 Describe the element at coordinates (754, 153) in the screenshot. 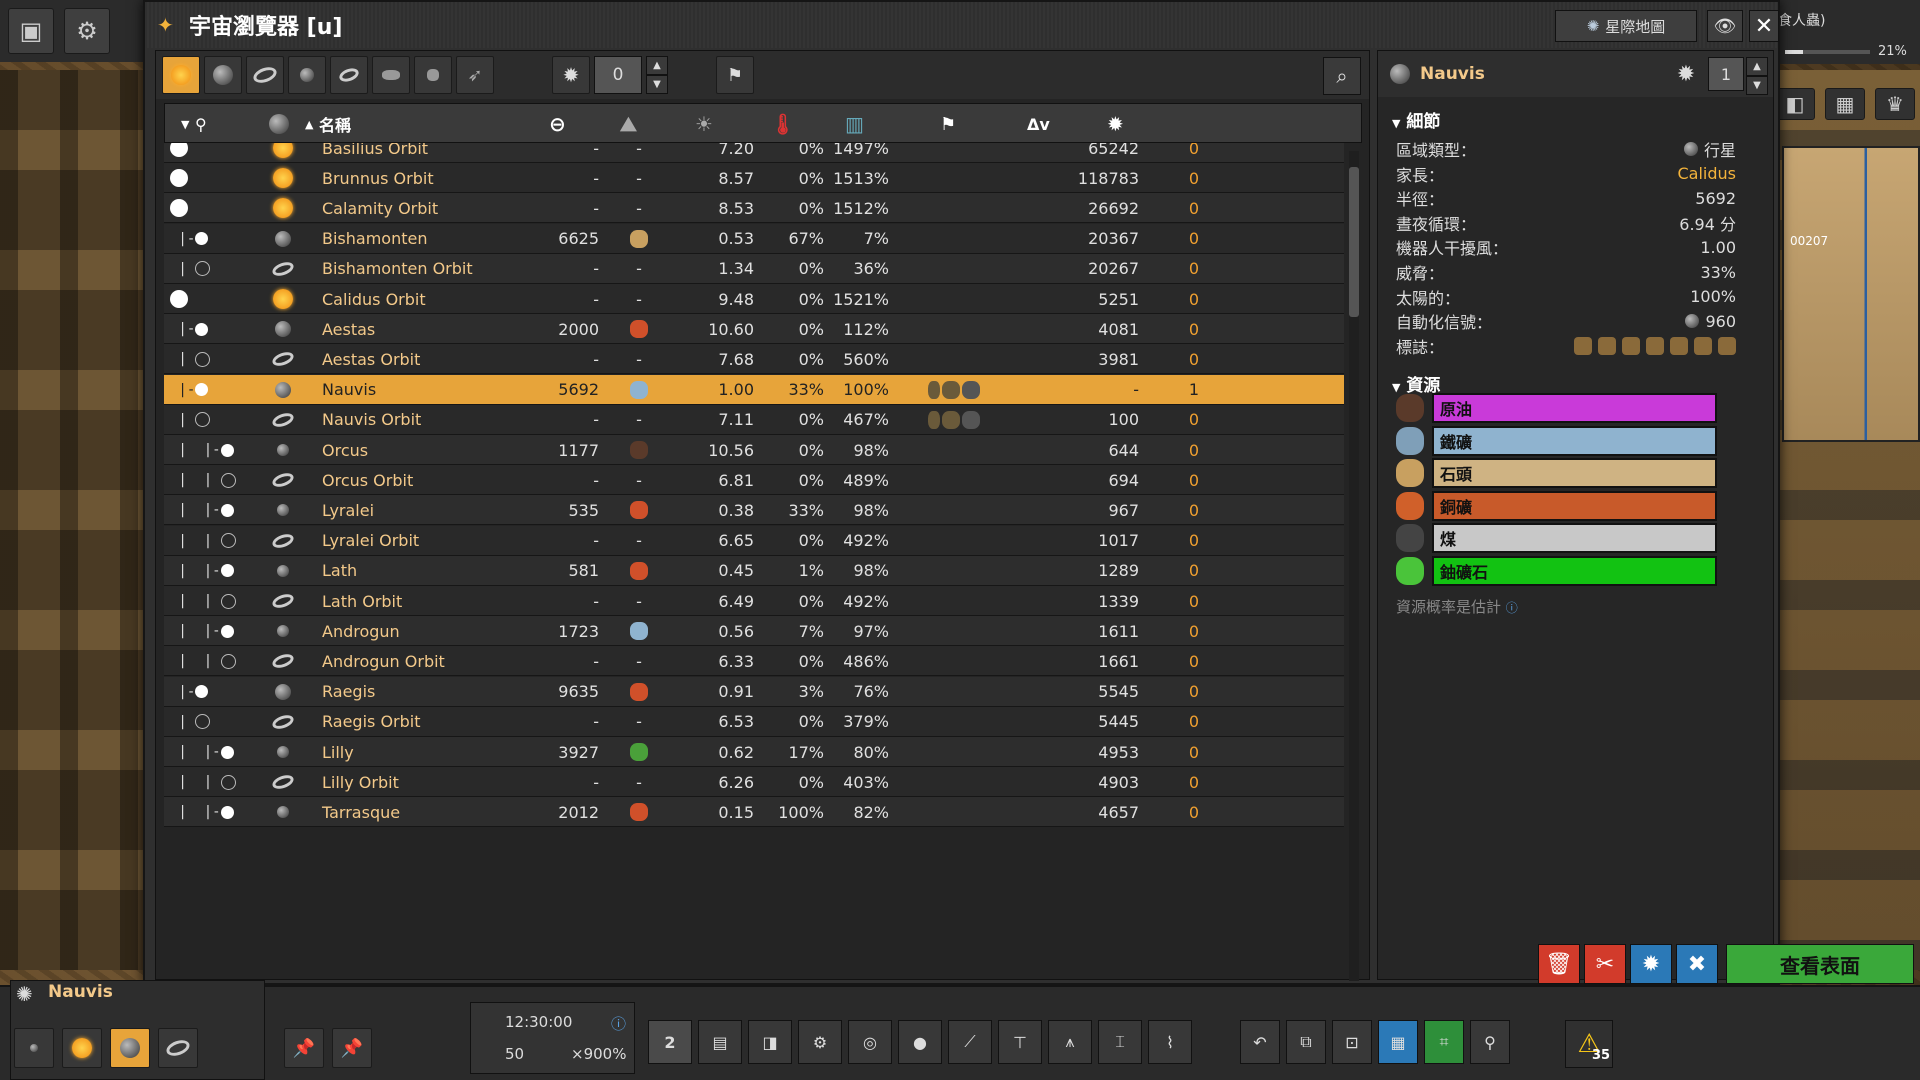

I see `table-row: Basilius Orbit - - 7.20 0% 1497% 65242 0` at that location.